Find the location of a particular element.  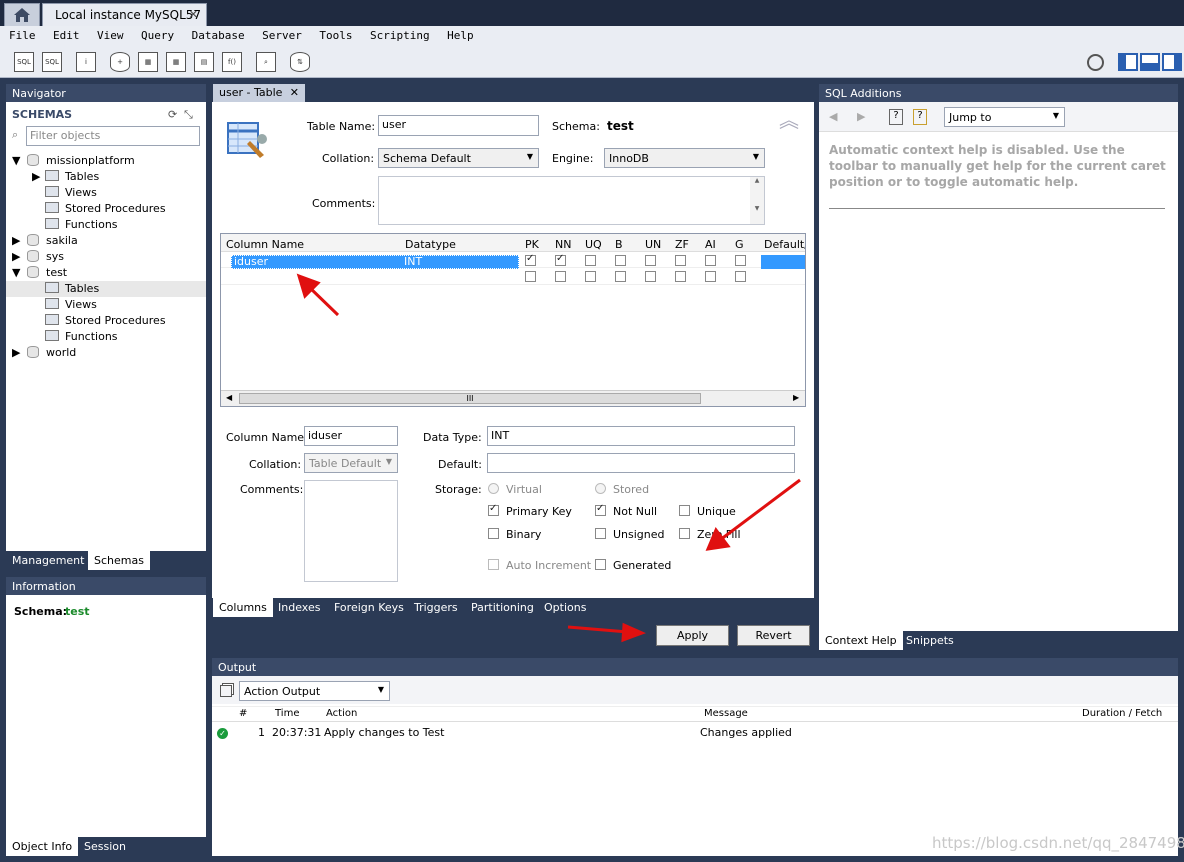

arrow-to-apply-icon is located at coordinates (606, 632).